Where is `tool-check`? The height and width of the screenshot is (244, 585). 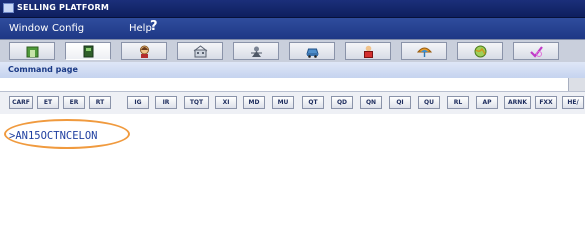
tool-check is located at coordinates (536, 51).